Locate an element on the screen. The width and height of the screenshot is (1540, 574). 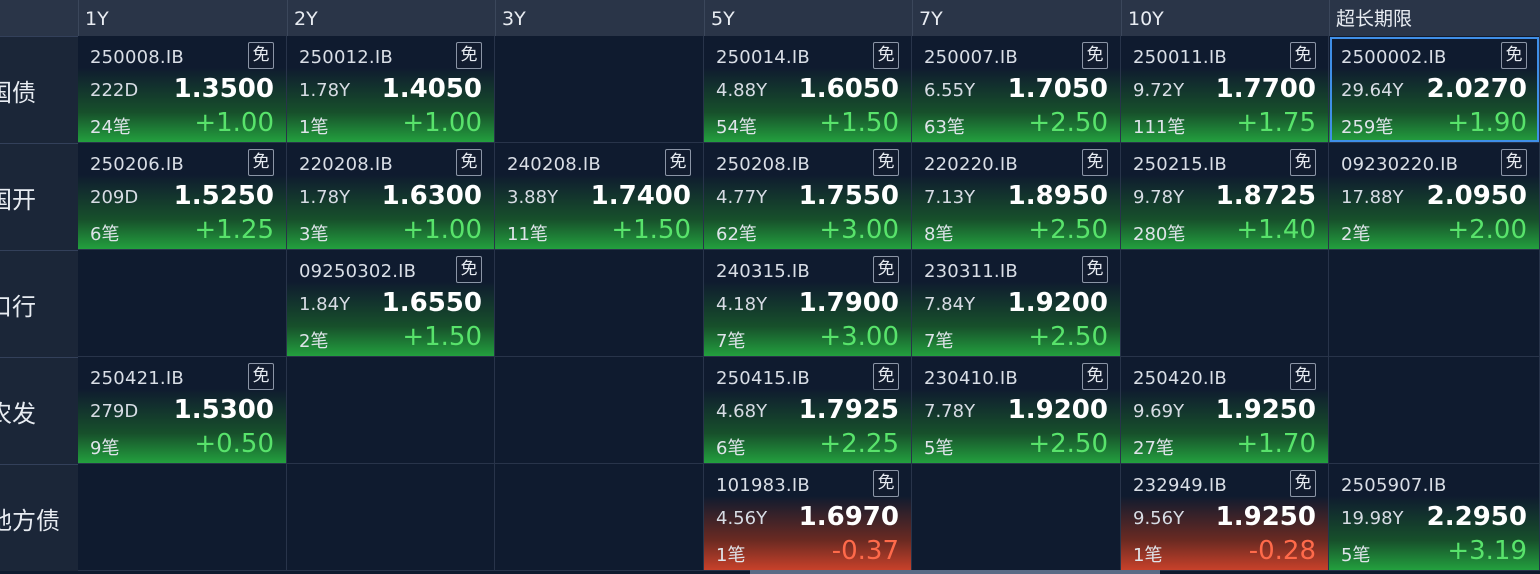
quote-cell: 101983.IB 免 4.56Y 1.6970 1笔 -0.37 is located at coordinates (808, 517).